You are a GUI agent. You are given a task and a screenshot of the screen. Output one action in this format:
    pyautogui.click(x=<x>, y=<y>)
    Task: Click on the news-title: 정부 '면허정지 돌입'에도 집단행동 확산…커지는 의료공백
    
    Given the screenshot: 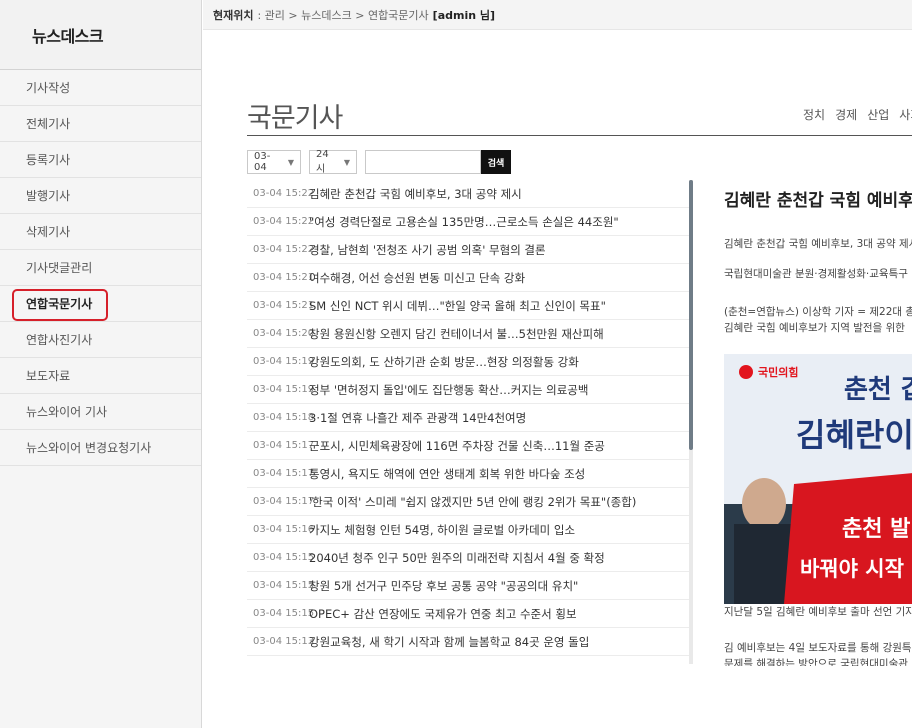 What is the action you would take?
    pyautogui.click(x=448, y=390)
    